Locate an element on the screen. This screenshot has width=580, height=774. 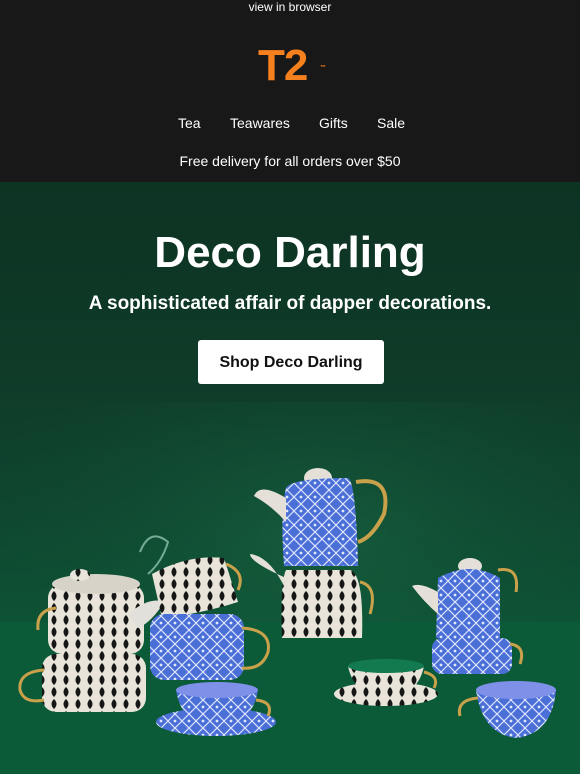
trademark-mark: ™ is located at coordinates (323, 68).